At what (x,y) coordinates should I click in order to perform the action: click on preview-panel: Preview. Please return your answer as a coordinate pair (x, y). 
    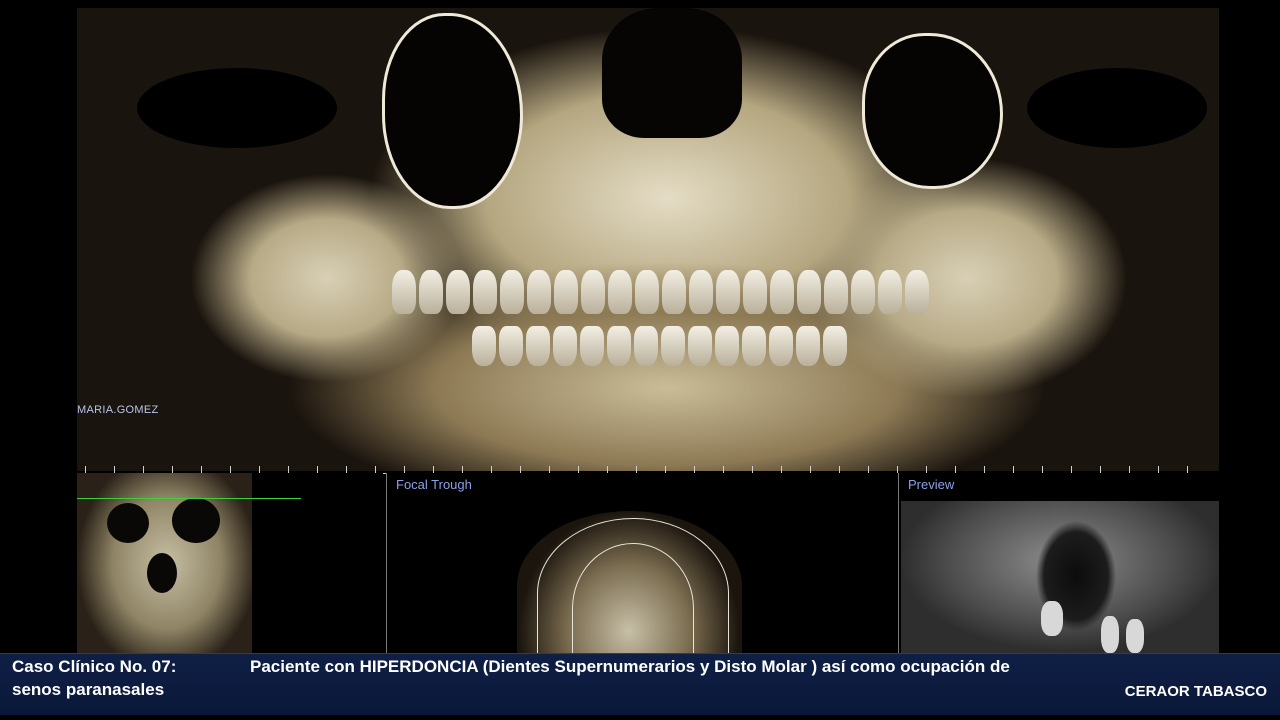
    Looking at the image, I should click on (1059, 563).